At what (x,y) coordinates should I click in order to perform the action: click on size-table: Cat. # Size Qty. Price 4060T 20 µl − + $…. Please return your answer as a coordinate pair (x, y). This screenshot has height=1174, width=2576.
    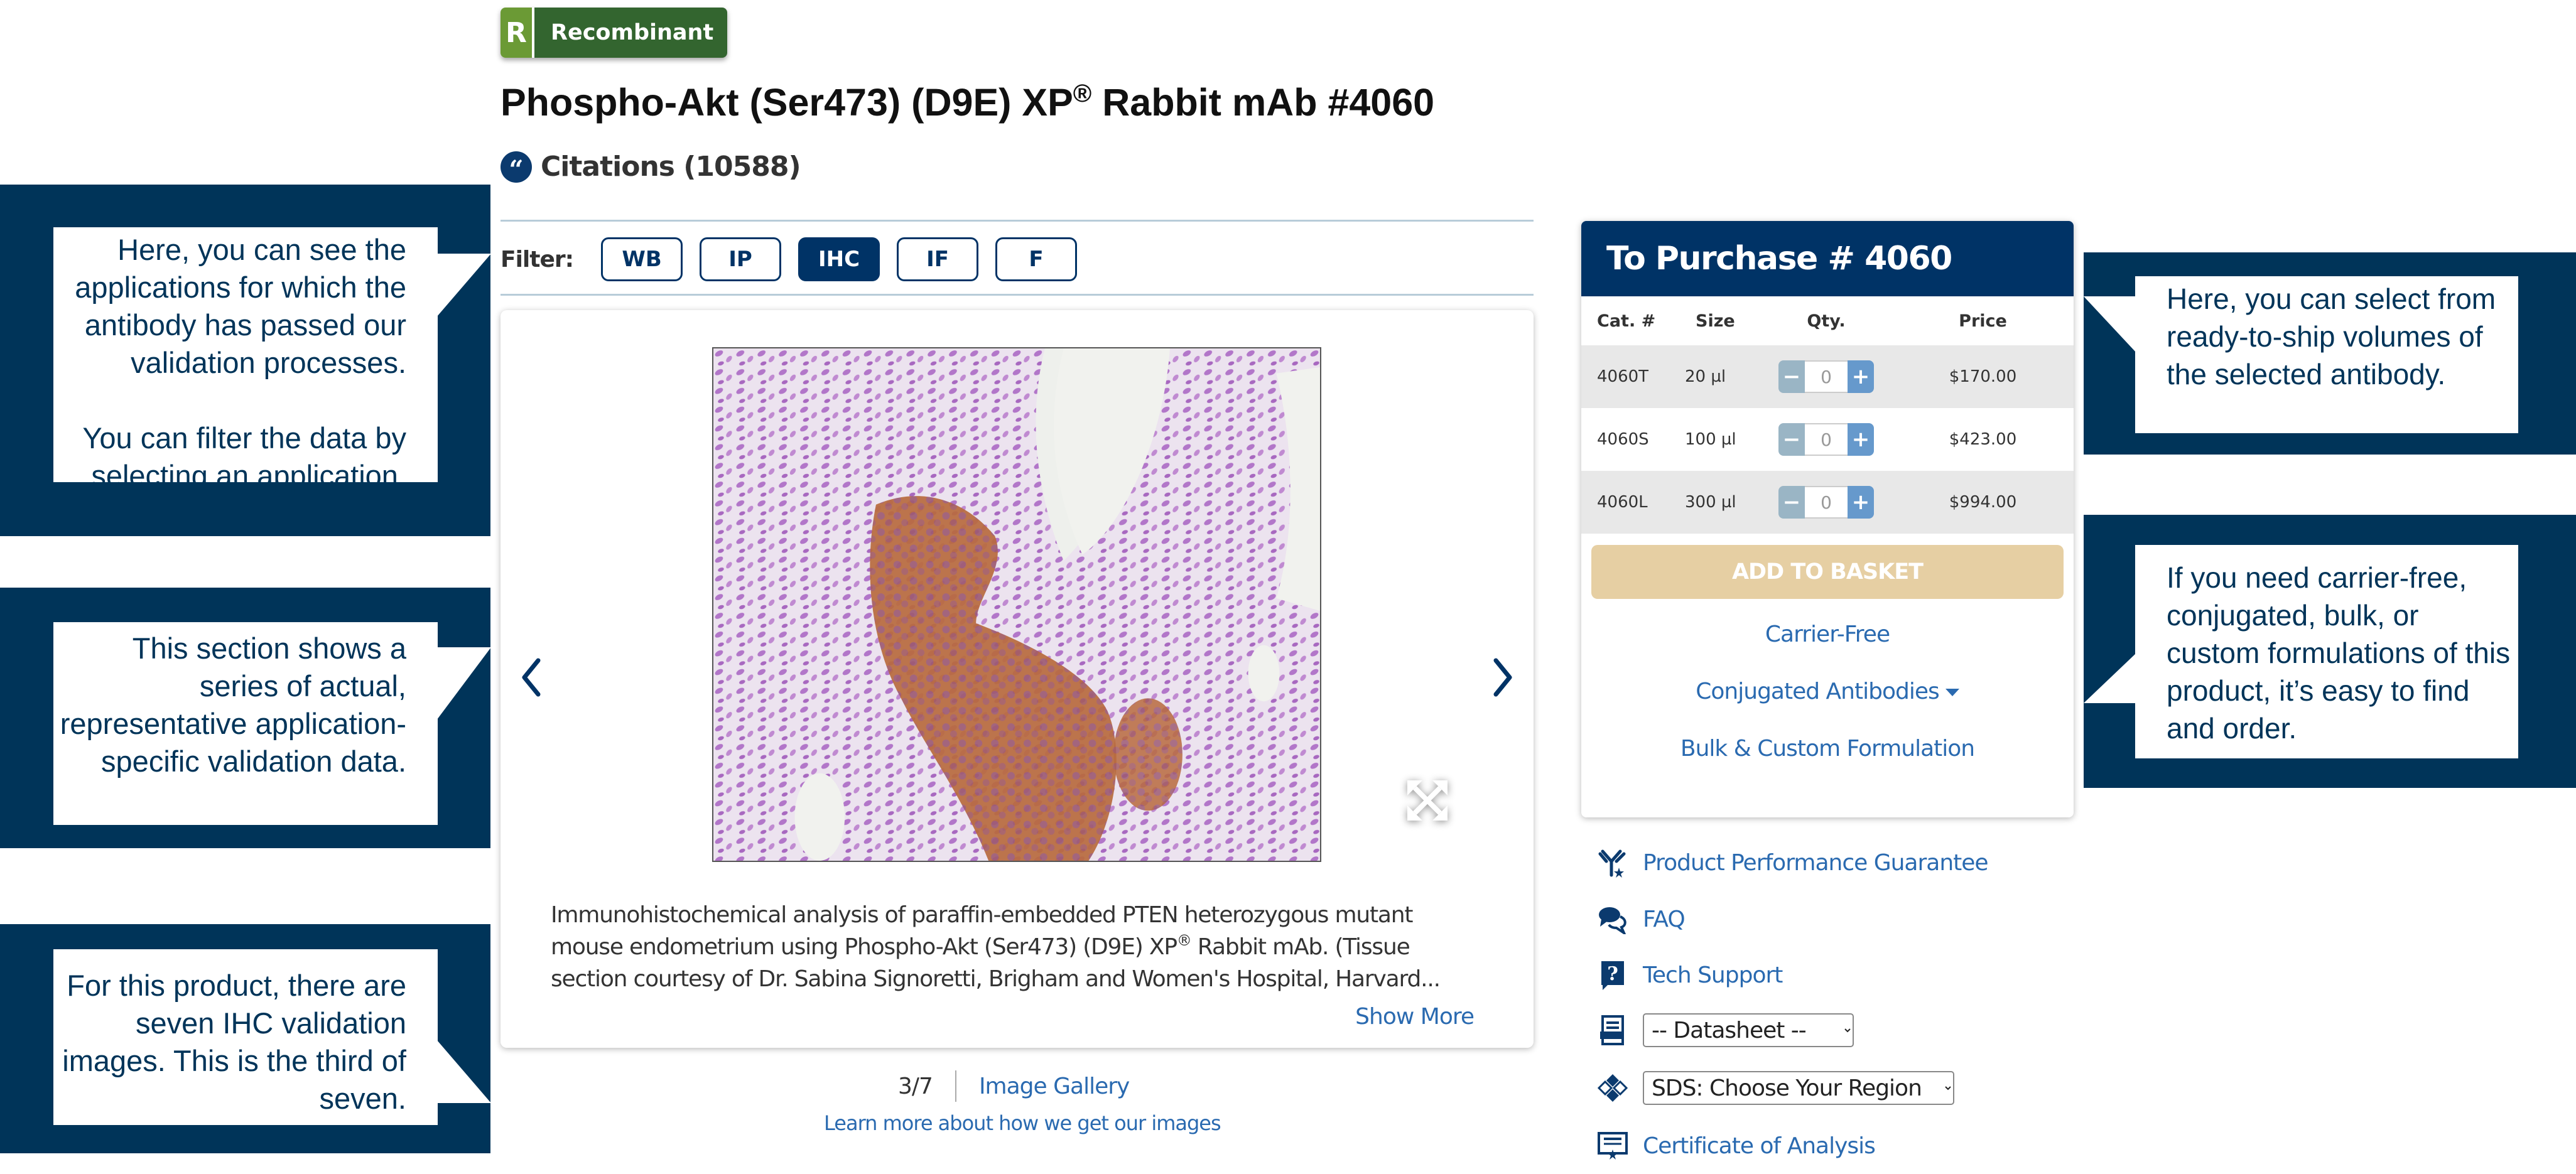
    Looking at the image, I should click on (1828, 415).